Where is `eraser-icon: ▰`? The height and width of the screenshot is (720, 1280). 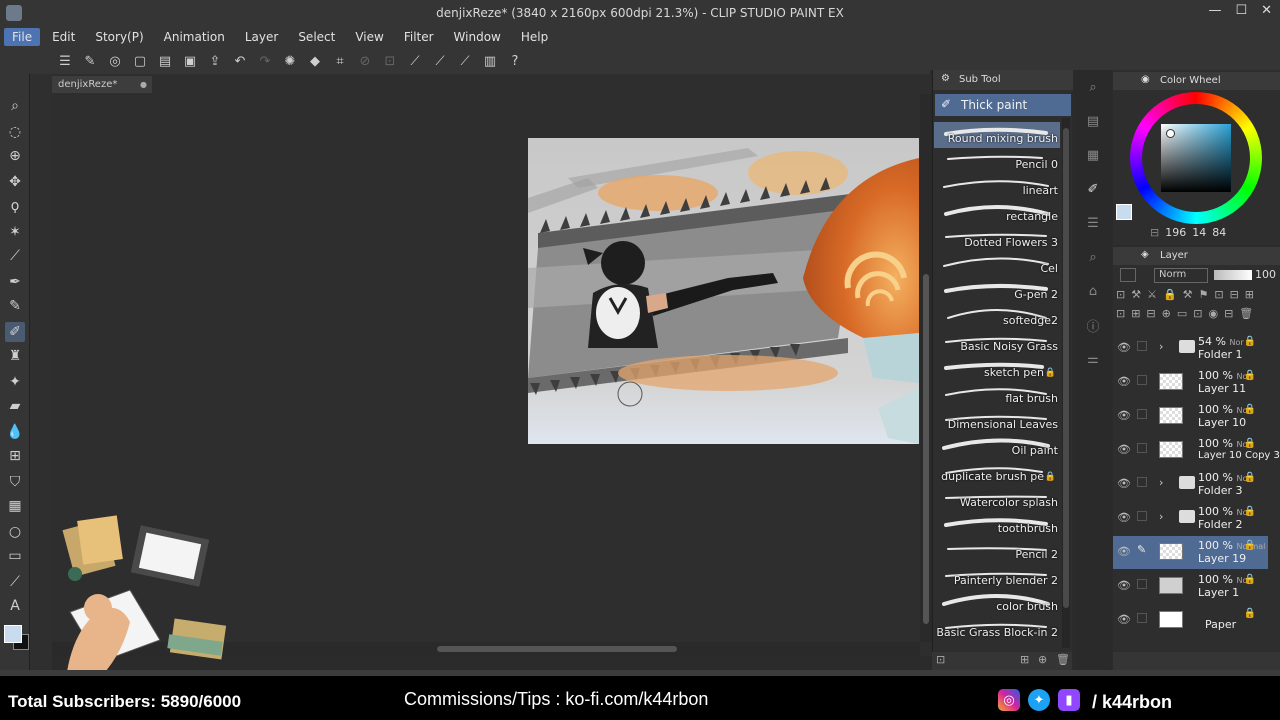
eraser-icon: ▰ is located at coordinates (15, 406).